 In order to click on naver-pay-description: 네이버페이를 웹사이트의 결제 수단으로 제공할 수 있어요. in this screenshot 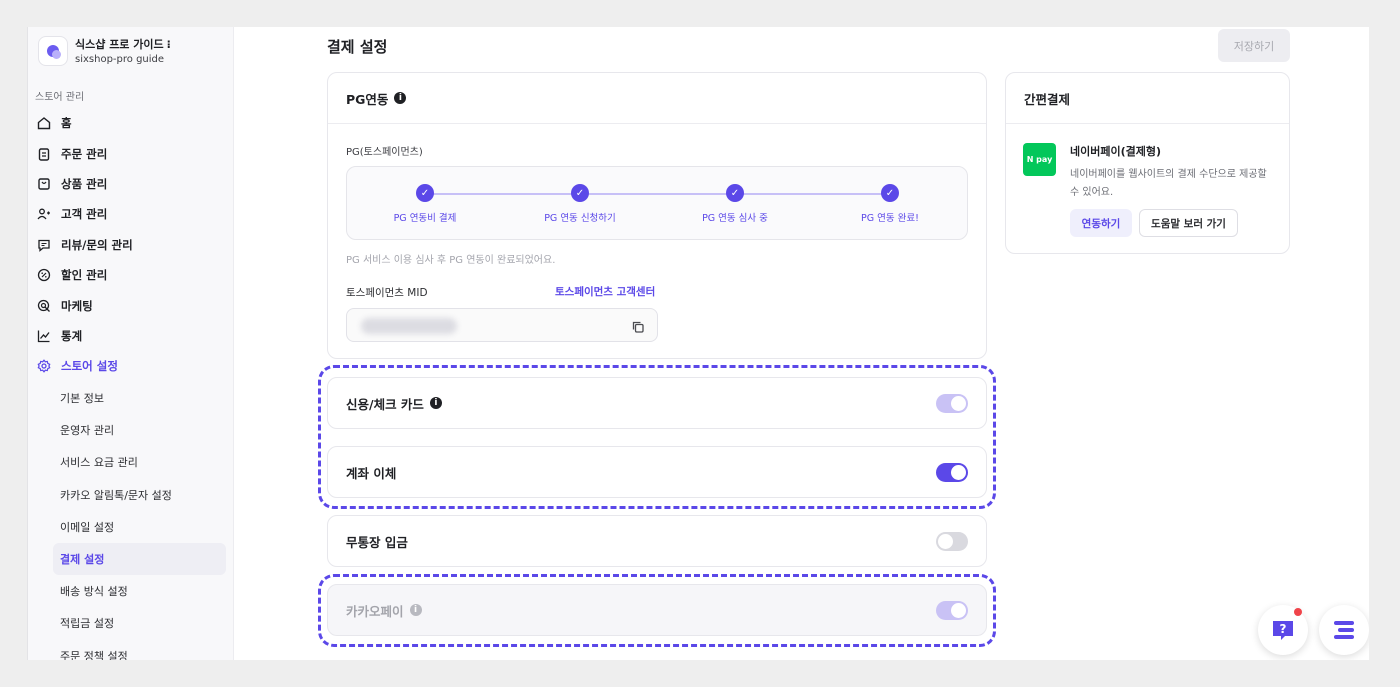, I will do `click(1168, 183)`.